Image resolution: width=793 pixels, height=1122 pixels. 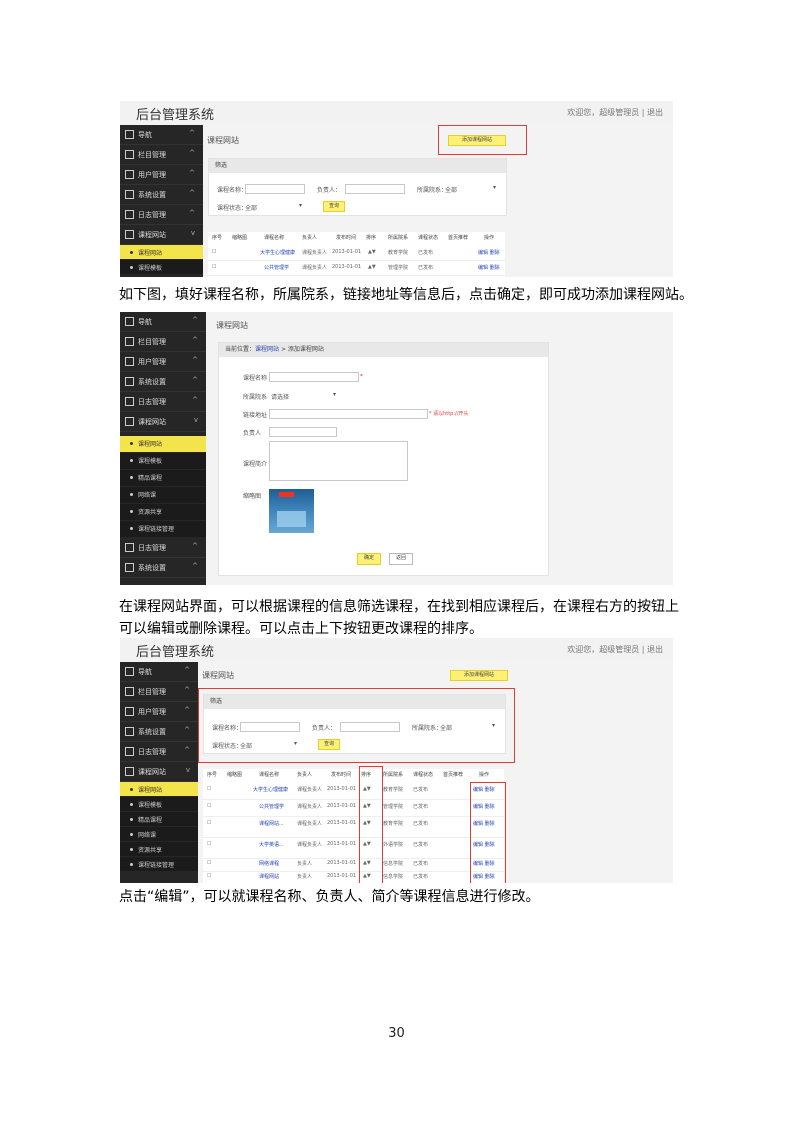 What do you see at coordinates (255, 415) in the screenshot?
I see `url-label: 链接地址` at bounding box center [255, 415].